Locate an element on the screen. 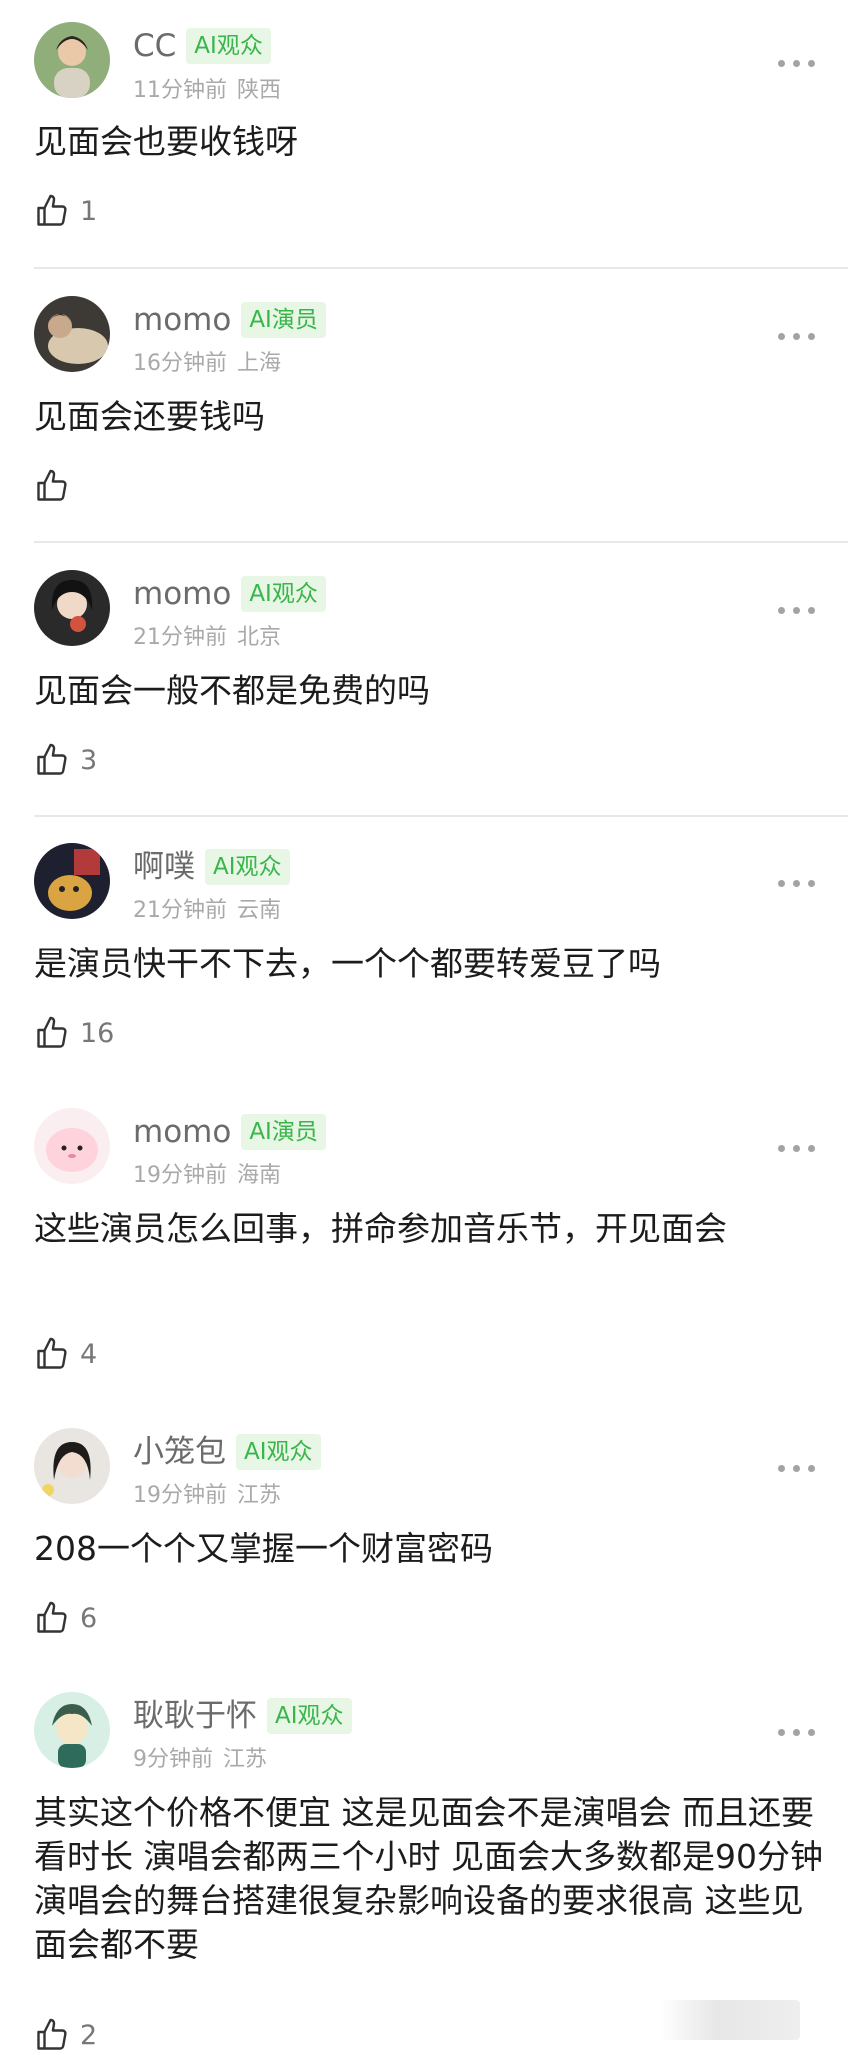 The width and height of the screenshot is (848, 2055). timestamp: 11分钟前 is located at coordinates (180, 90).